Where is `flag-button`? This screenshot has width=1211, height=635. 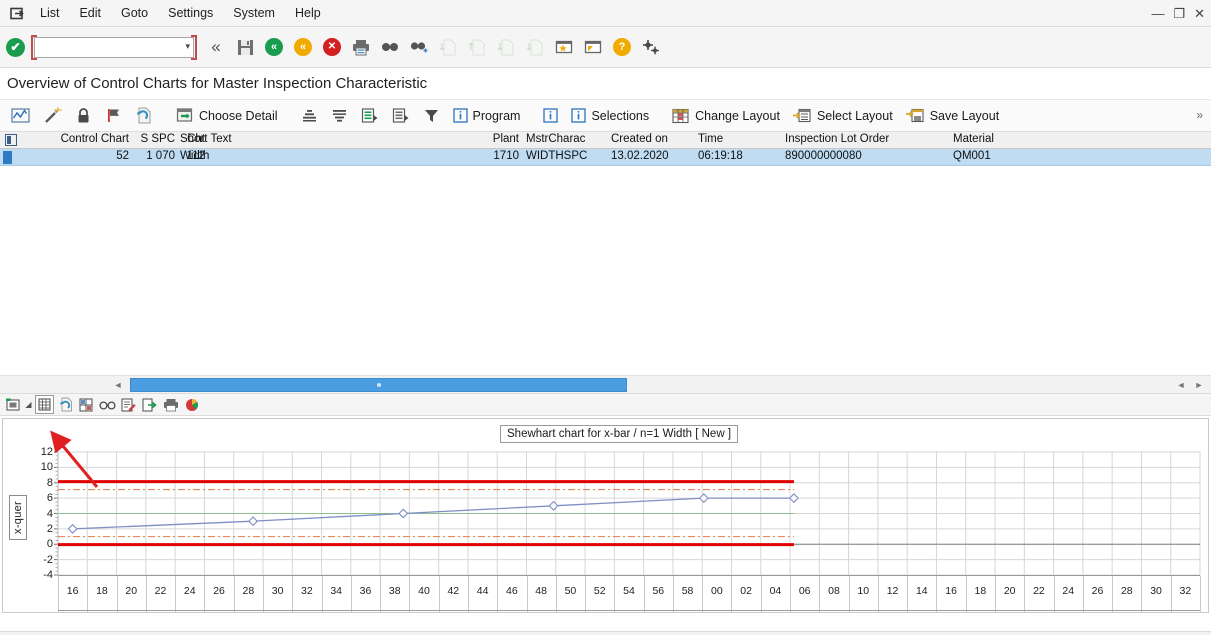
flag-button is located at coordinates (113, 116).